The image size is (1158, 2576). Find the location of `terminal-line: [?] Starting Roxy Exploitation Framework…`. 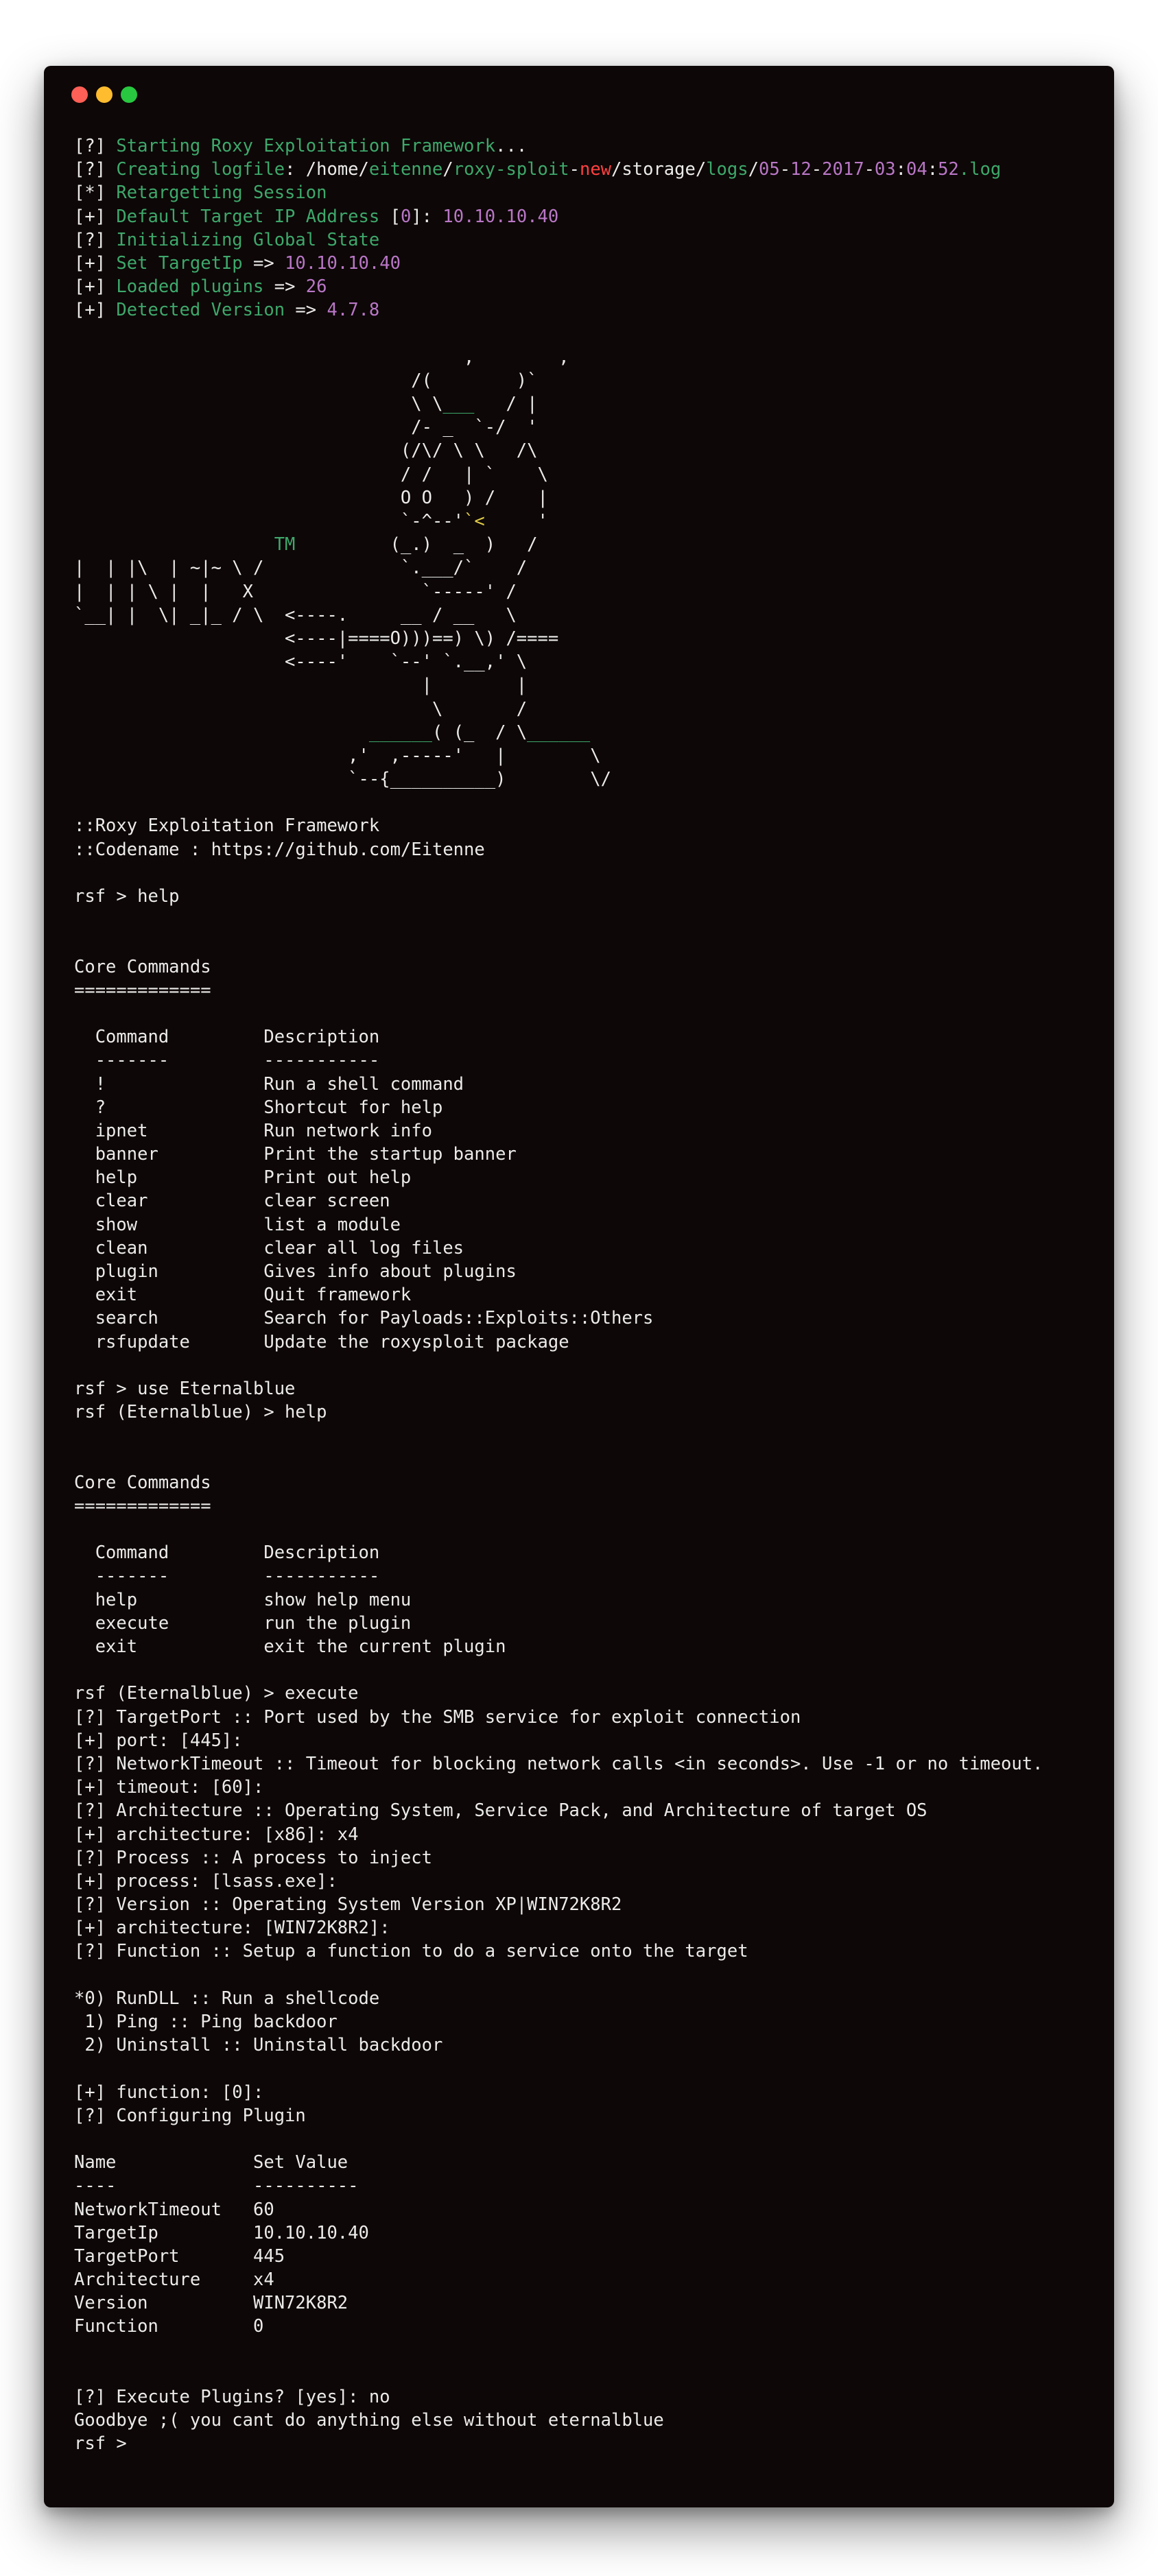

terminal-line: [?] Starting Roxy Exploitation Framework… is located at coordinates (588, 146).